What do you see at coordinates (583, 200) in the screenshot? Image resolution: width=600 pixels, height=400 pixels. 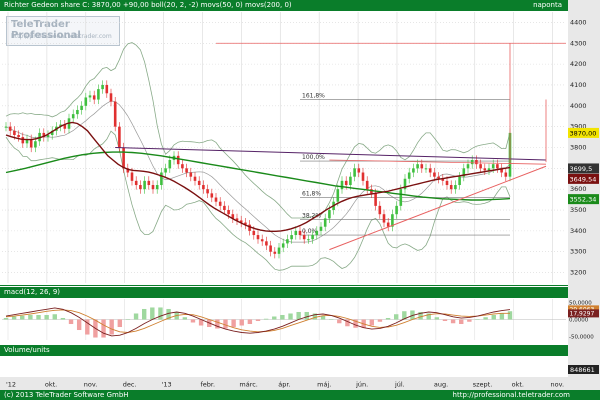 I see `price-tag-label: 3552,34` at bounding box center [583, 200].